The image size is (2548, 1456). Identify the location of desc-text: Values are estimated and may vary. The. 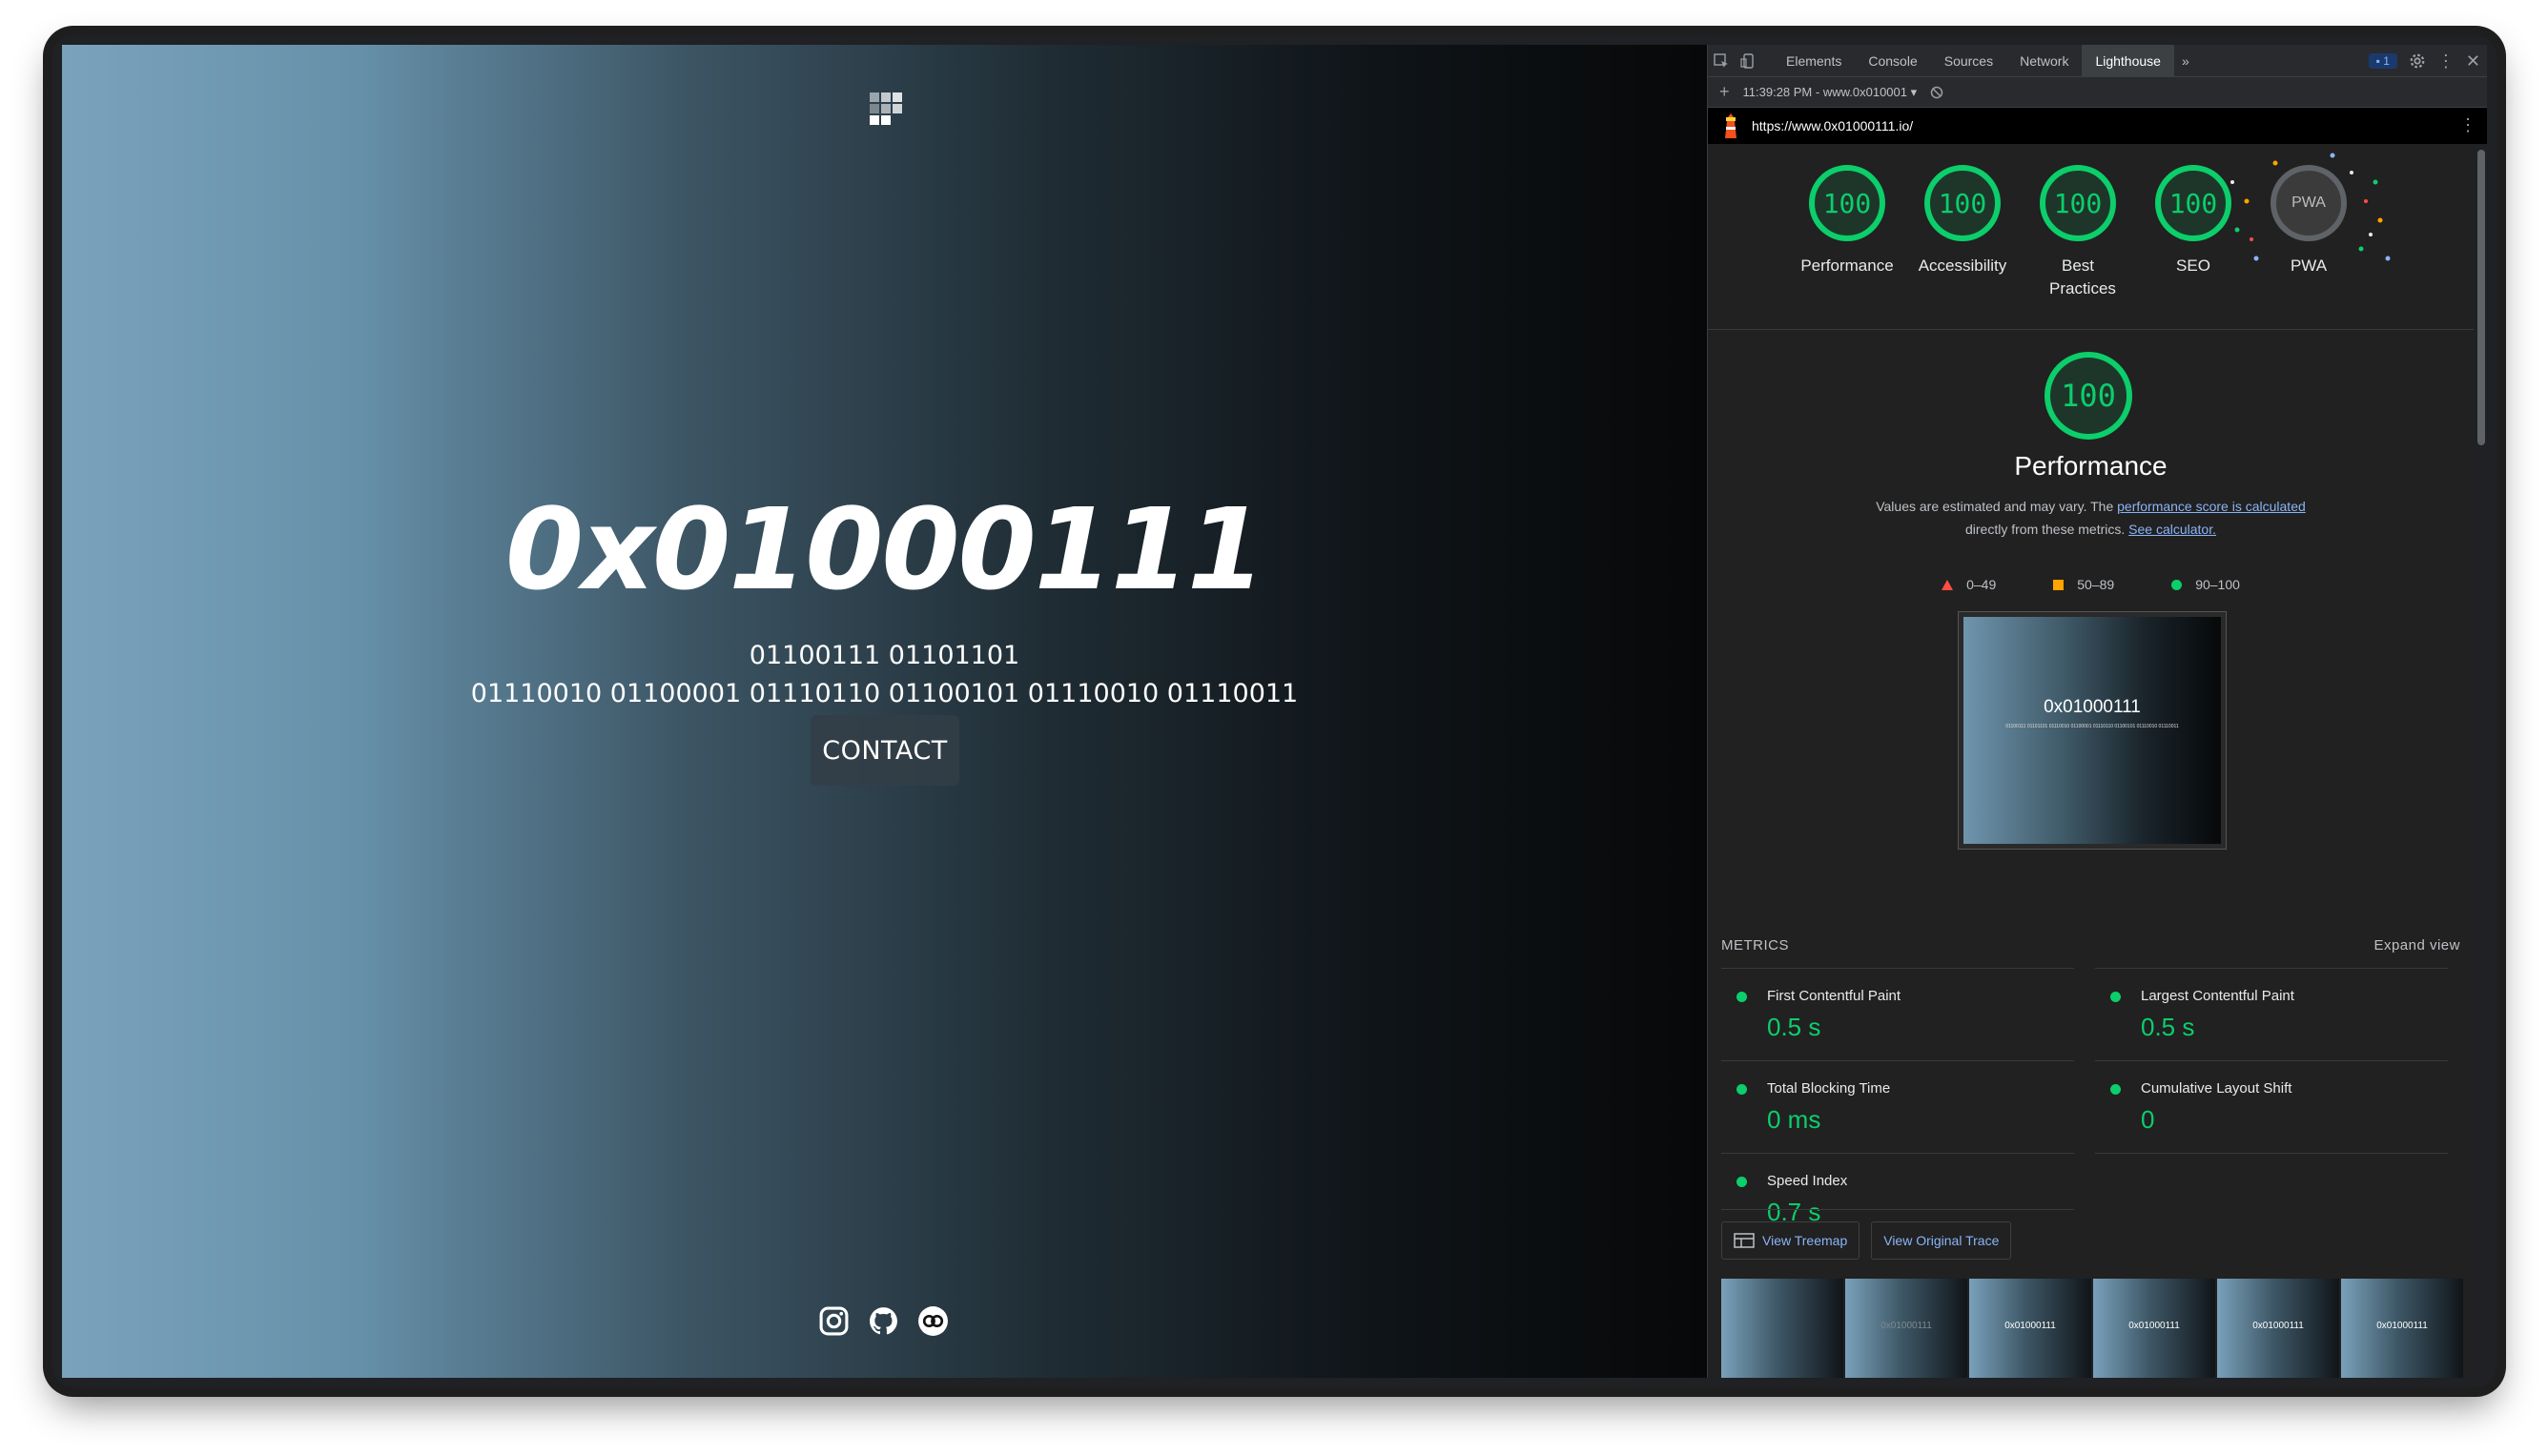
(1997, 507).